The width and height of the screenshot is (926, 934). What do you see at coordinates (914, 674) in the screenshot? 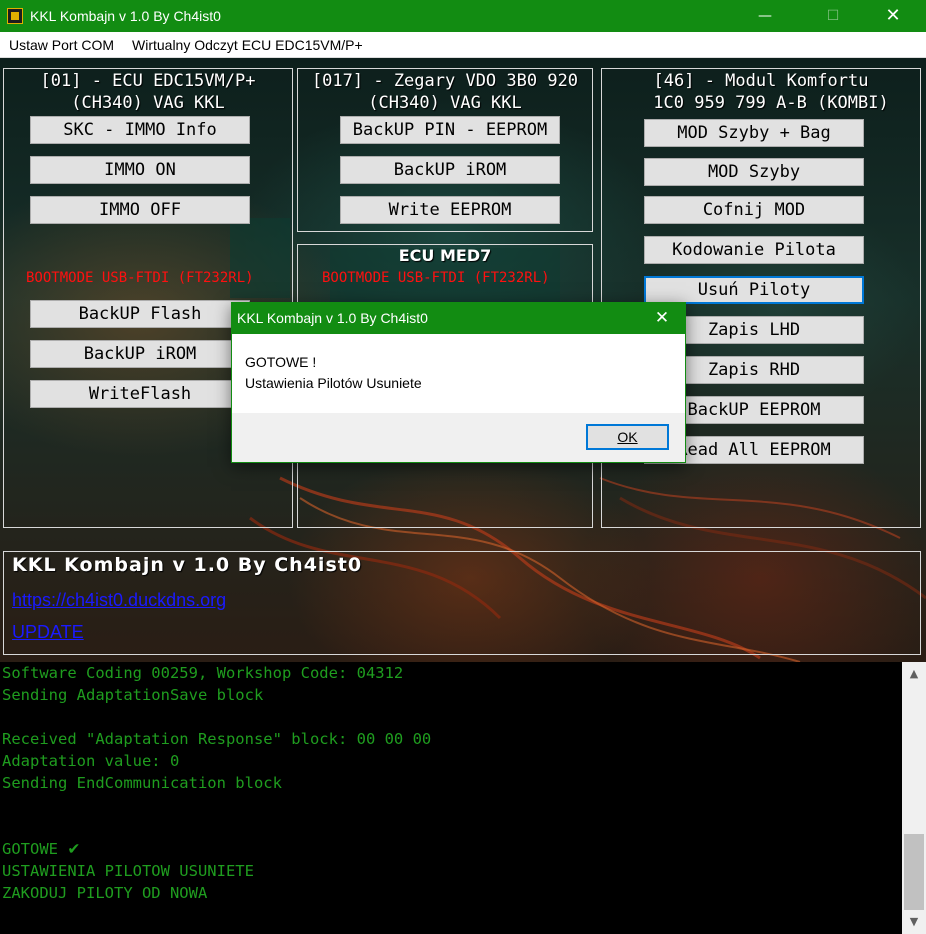
I see `scroll-up-arrow-icon: ▲` at bounding box center [914, 674].